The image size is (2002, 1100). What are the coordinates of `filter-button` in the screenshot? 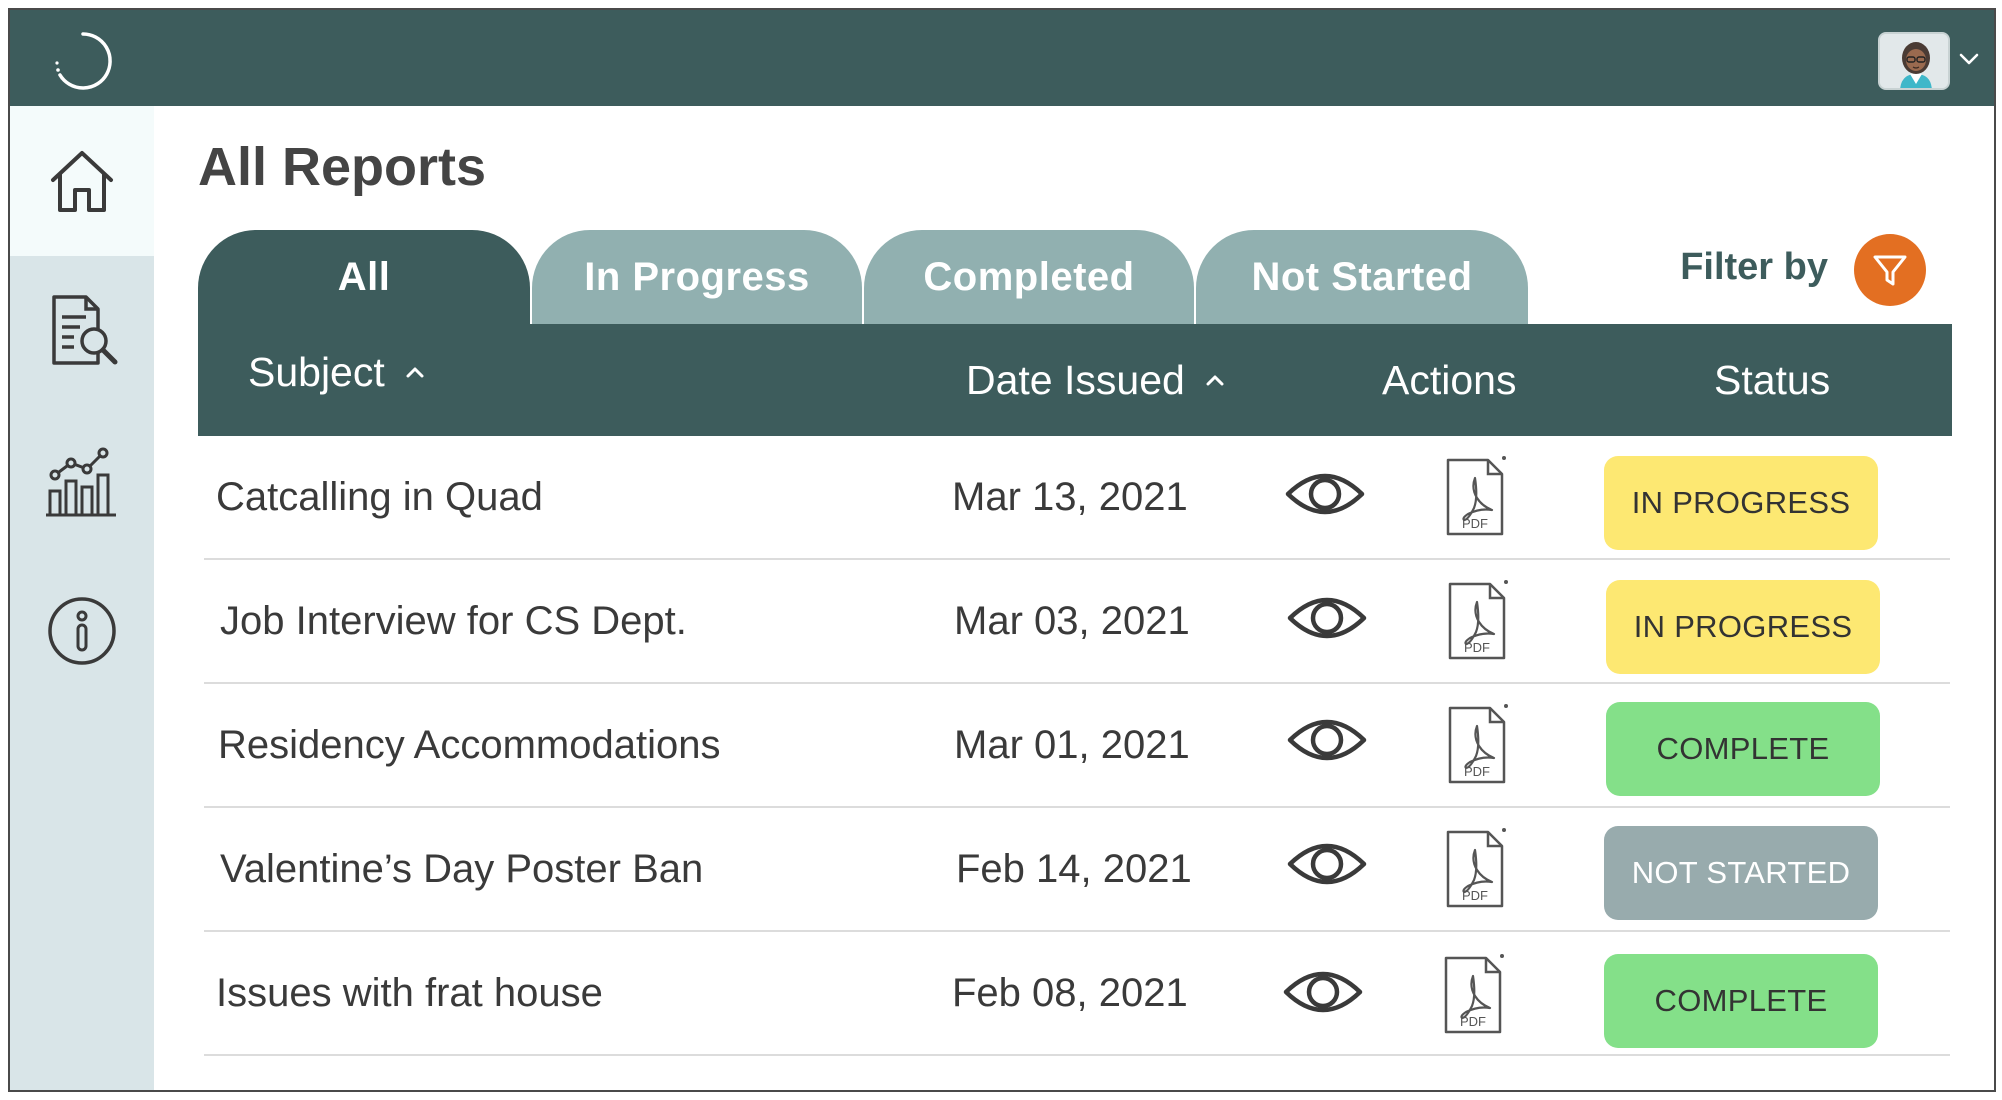 It's located at (1890, 270).